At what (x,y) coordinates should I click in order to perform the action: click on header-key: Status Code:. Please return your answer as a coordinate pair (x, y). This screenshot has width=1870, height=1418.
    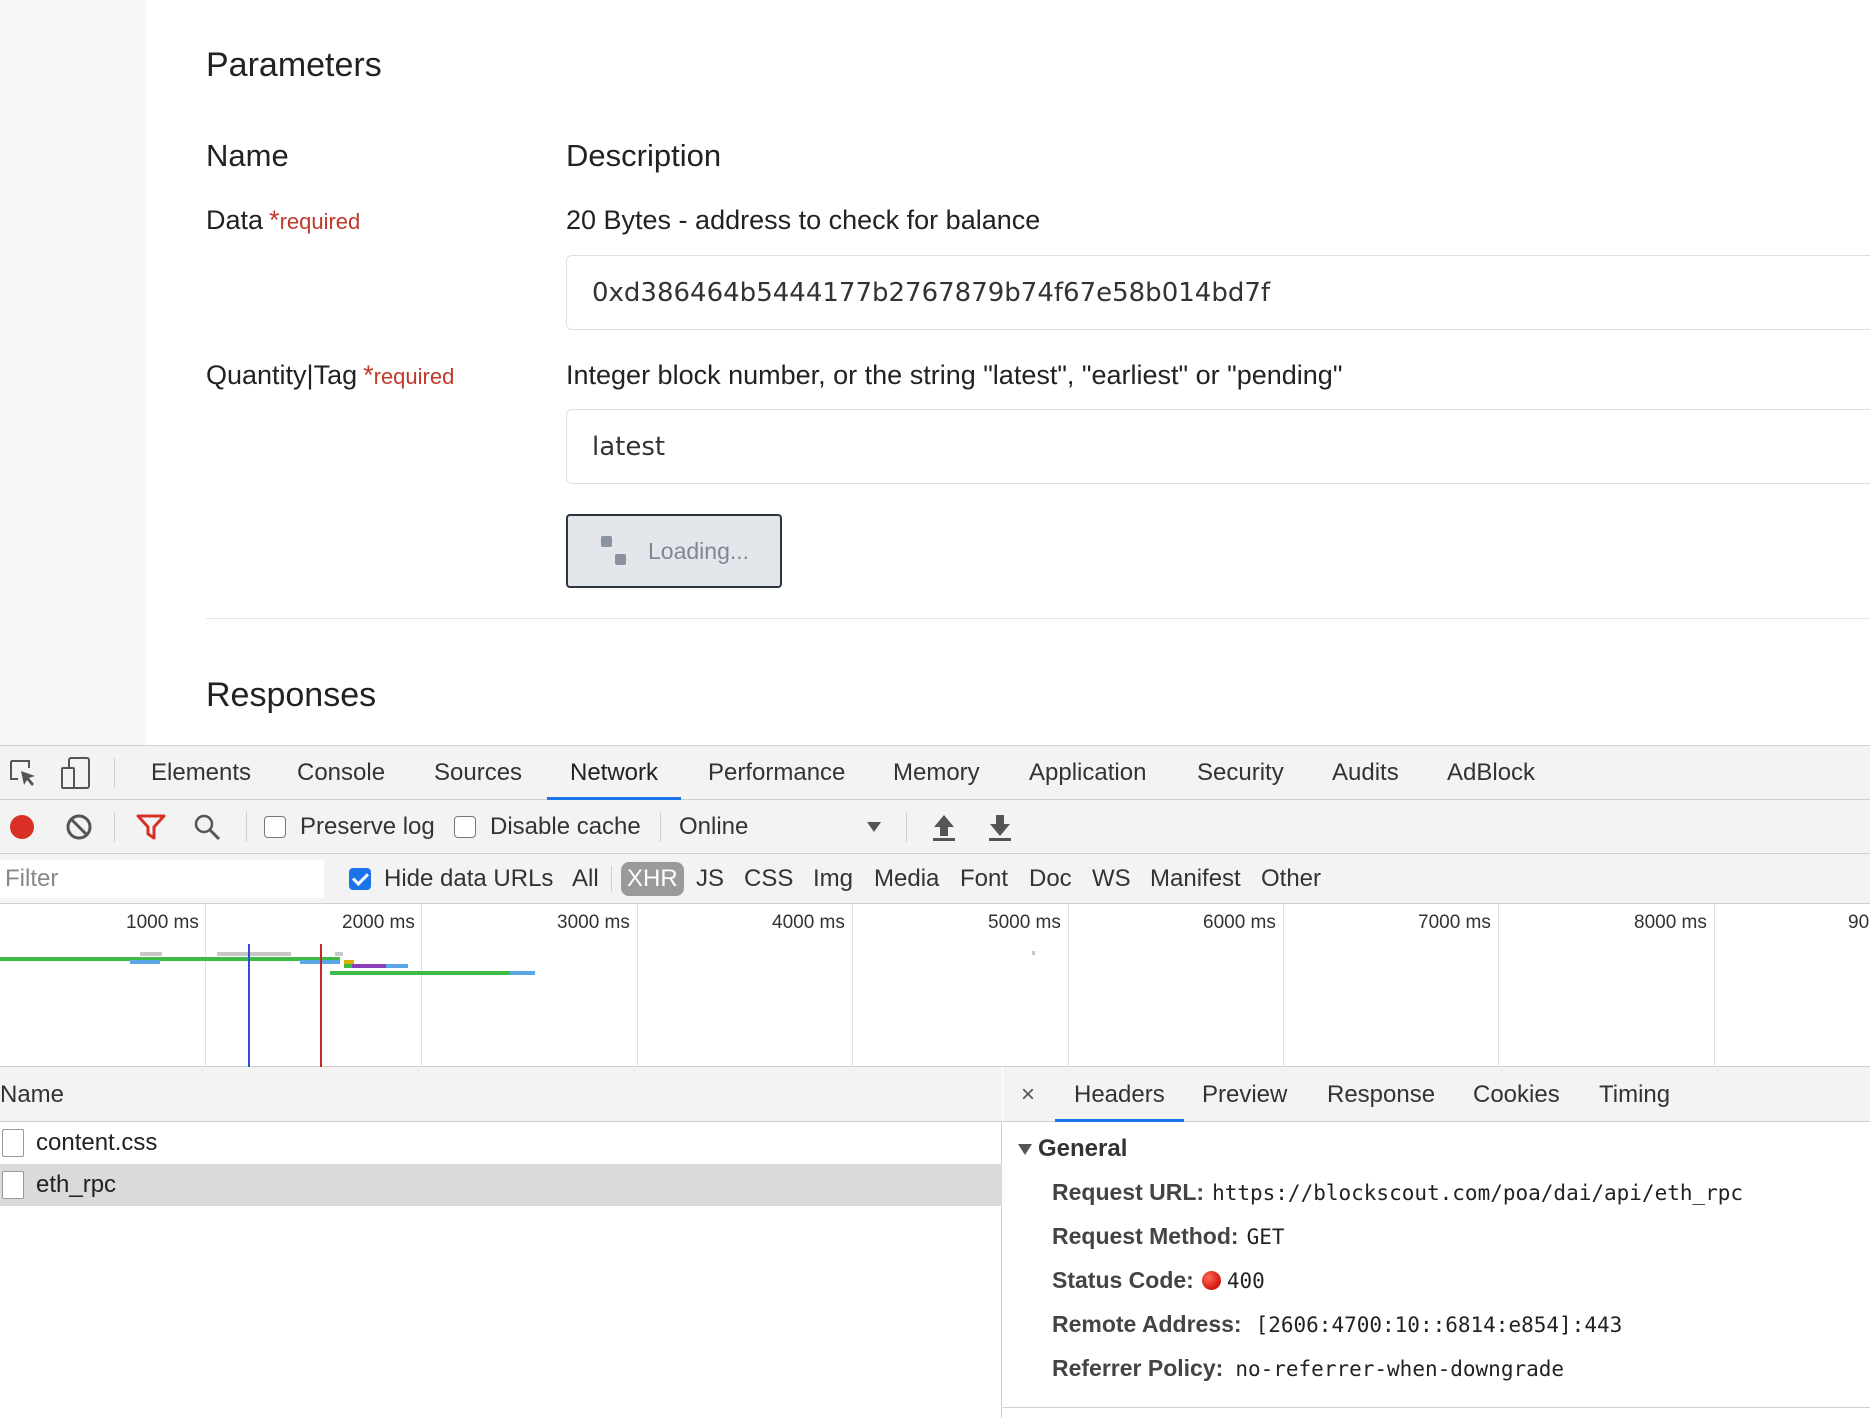
    Looking at the image, I should click on (1123, 1280).